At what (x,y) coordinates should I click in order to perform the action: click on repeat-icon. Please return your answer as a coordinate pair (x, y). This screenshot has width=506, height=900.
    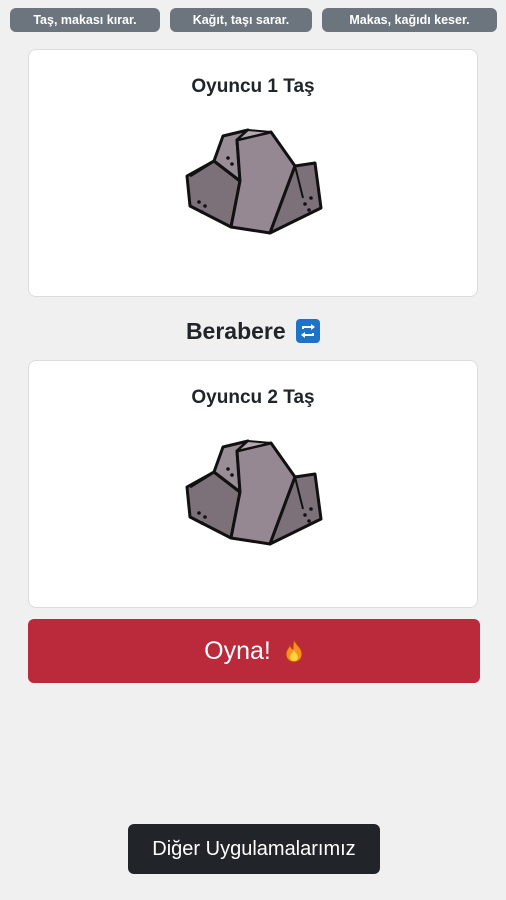
    Looking at the image, I should click on (308, 331).